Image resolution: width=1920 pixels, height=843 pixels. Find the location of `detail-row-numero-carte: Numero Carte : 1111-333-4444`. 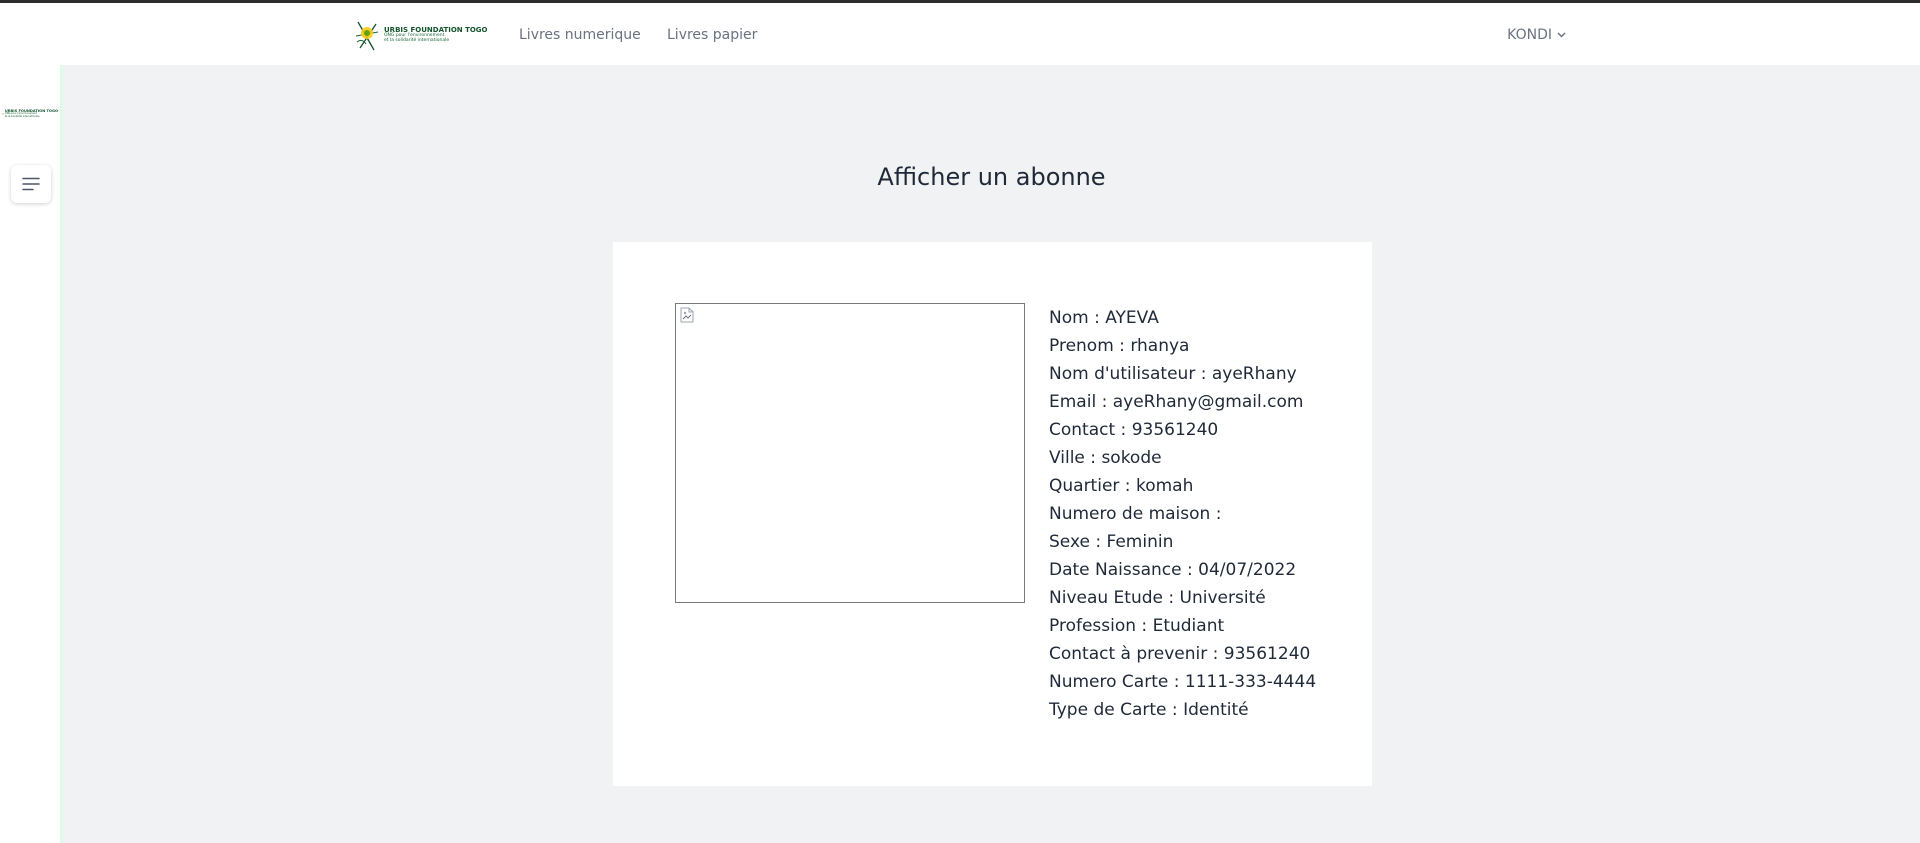

detail-row-numero-carte: Numero Carte : 1111-333-4444 is located at coordinates (1183, 682).